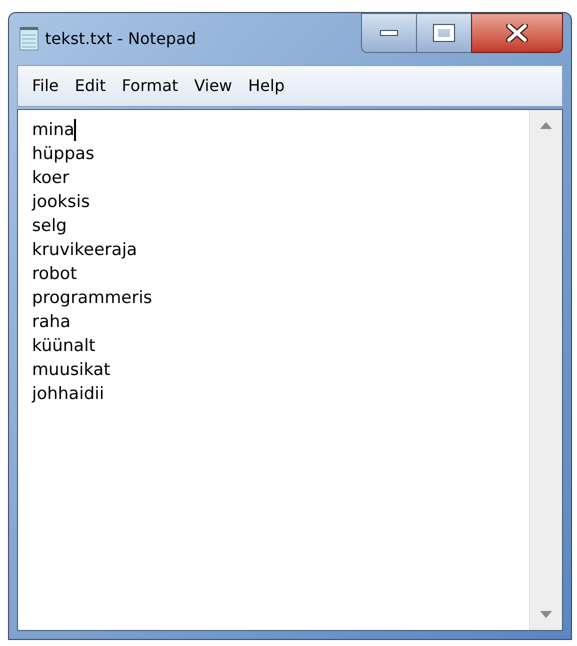  I want to click on text-line: küünalt, so click(64, 346).